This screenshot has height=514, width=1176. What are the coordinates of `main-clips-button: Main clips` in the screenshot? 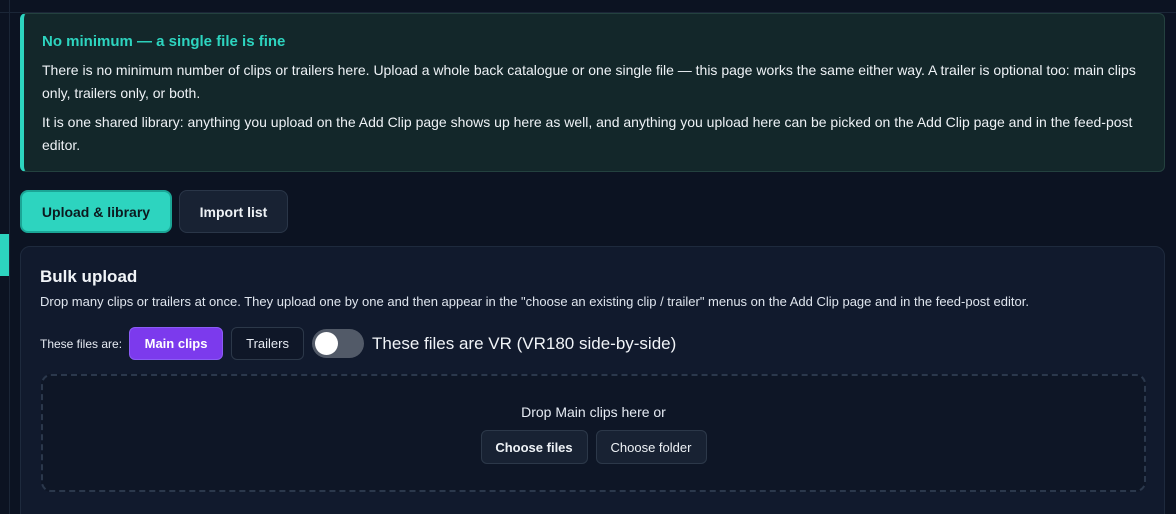 It's located at (176, 343).